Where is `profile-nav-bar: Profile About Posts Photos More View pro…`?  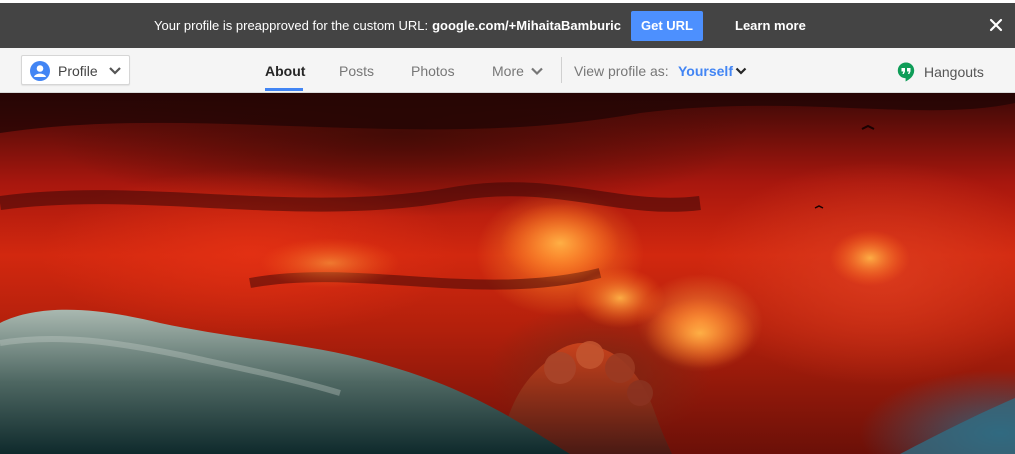 profile-nav-bar: Profile About Posts Photos More View pro… is located at coordinates (507, 70).